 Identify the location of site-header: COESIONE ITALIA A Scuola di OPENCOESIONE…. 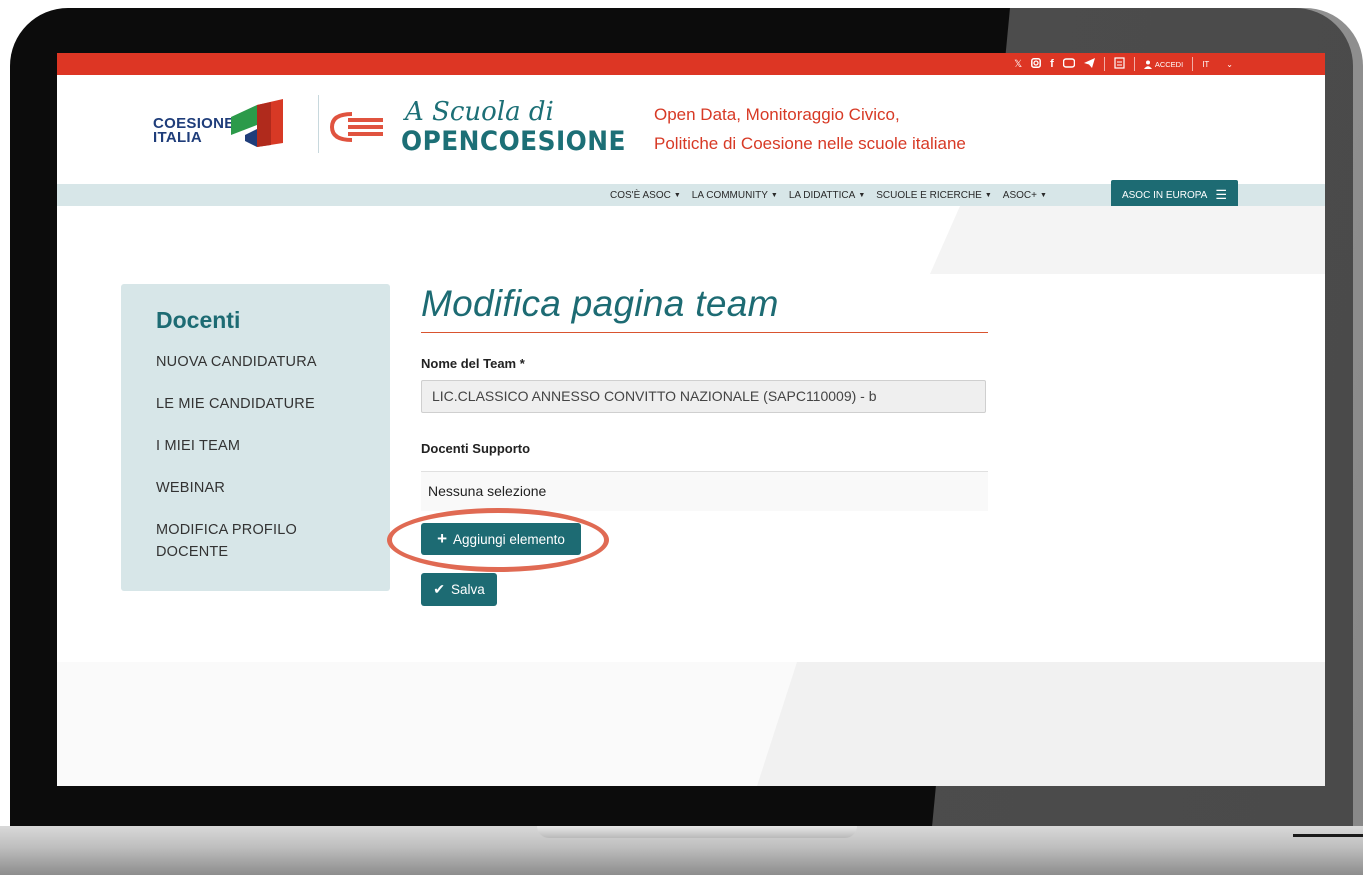
(691, 129).